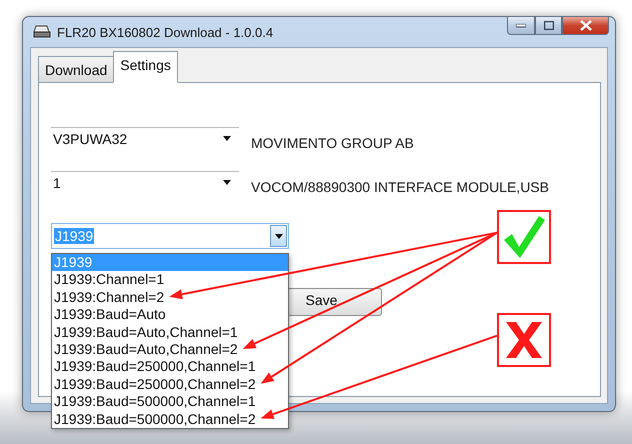  I want to click on cross-icon, so click(524, 340).